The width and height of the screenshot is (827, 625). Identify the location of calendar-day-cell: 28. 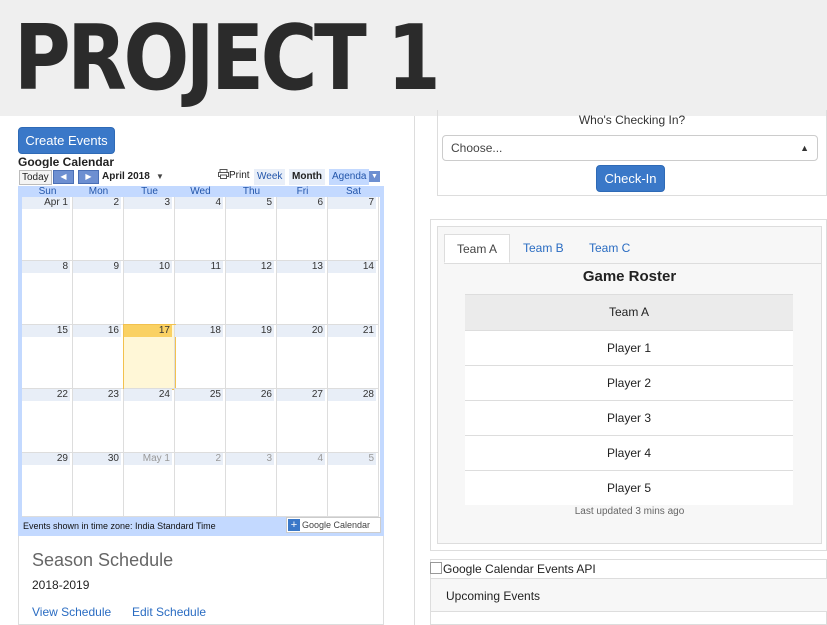
(353, 421).